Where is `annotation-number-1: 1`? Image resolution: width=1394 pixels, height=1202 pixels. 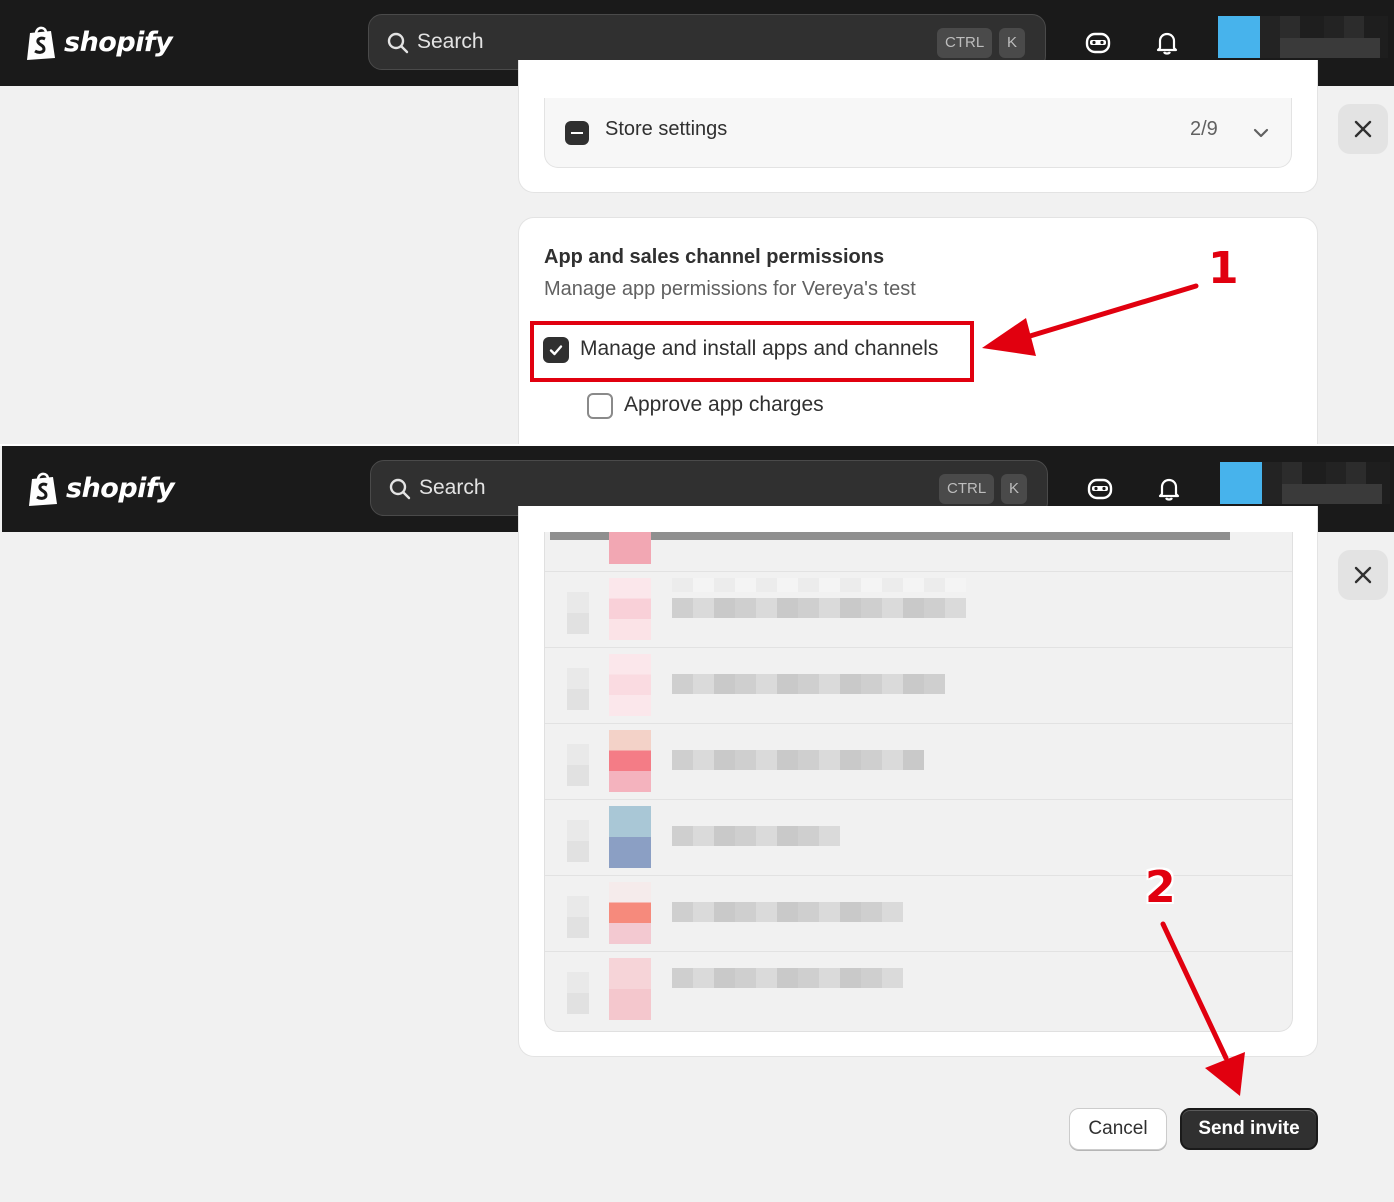 annotation-number-1: 1 is located at coordinates (1223, 268).